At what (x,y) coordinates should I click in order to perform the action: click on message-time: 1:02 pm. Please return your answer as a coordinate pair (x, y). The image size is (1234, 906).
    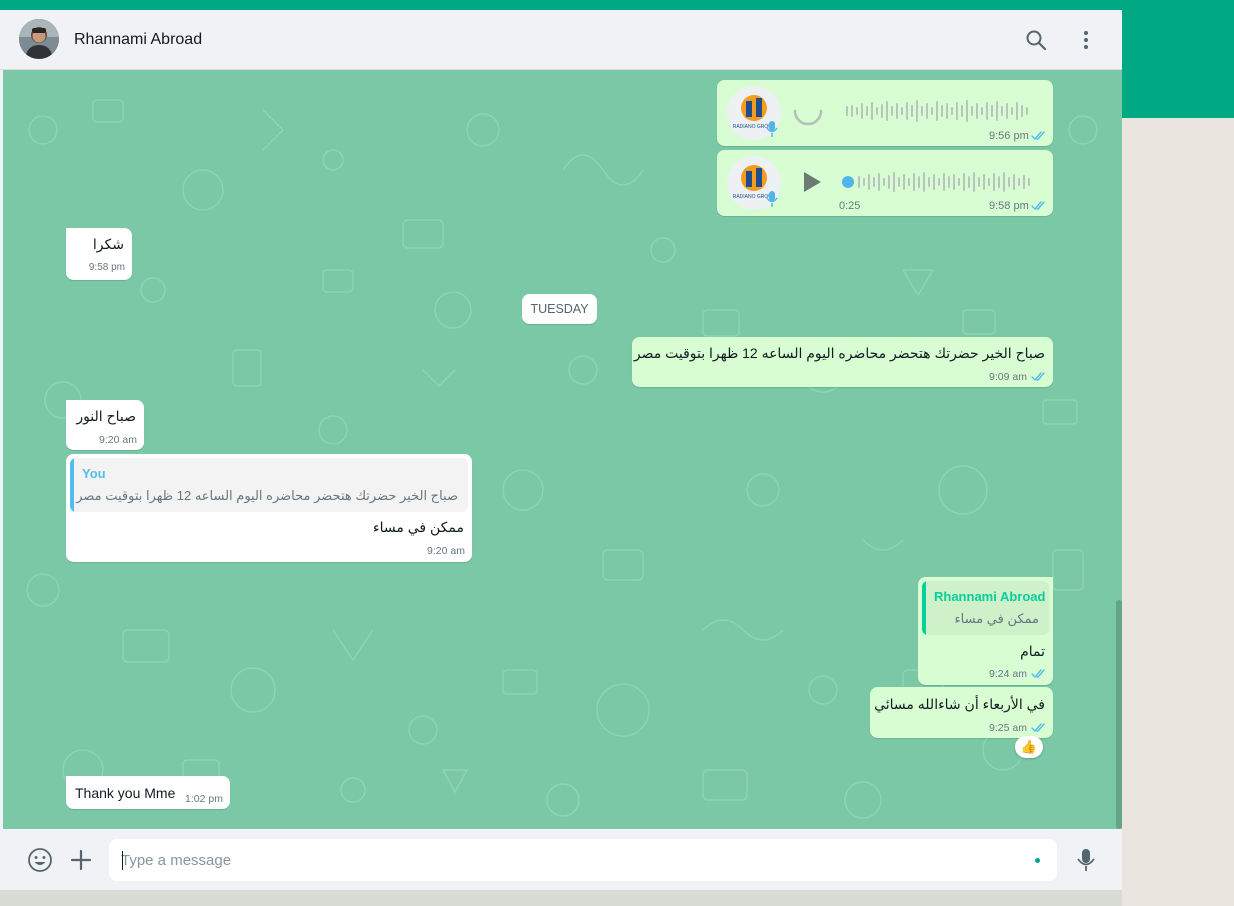
    Looking at the image, I should click on (204, 799).